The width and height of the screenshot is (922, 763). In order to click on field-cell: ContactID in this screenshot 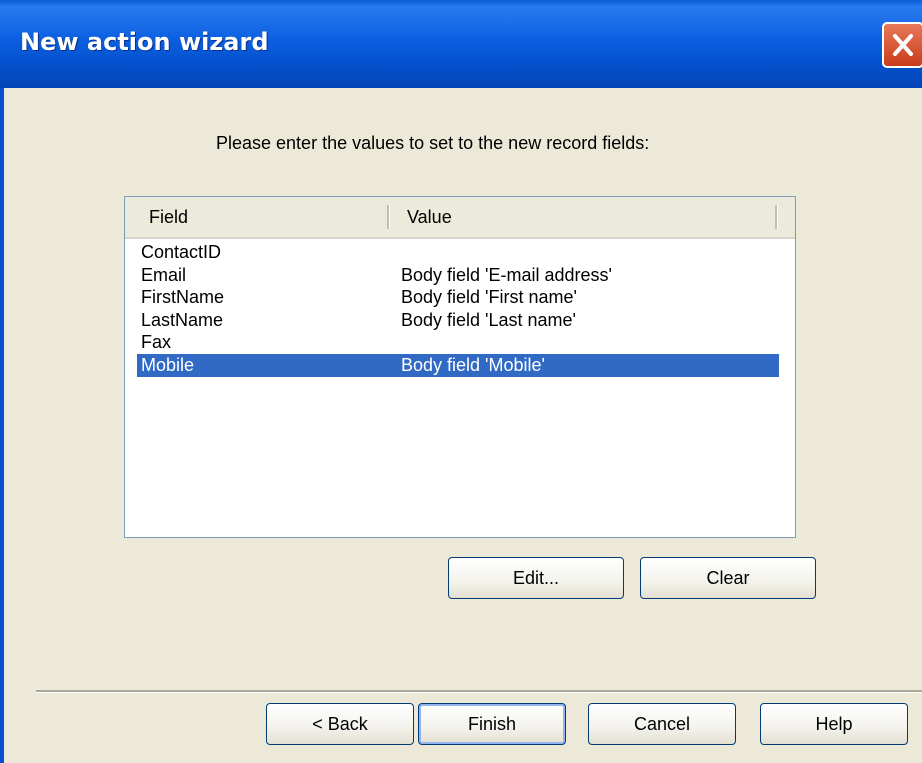, I will do `click(181, 252)`.